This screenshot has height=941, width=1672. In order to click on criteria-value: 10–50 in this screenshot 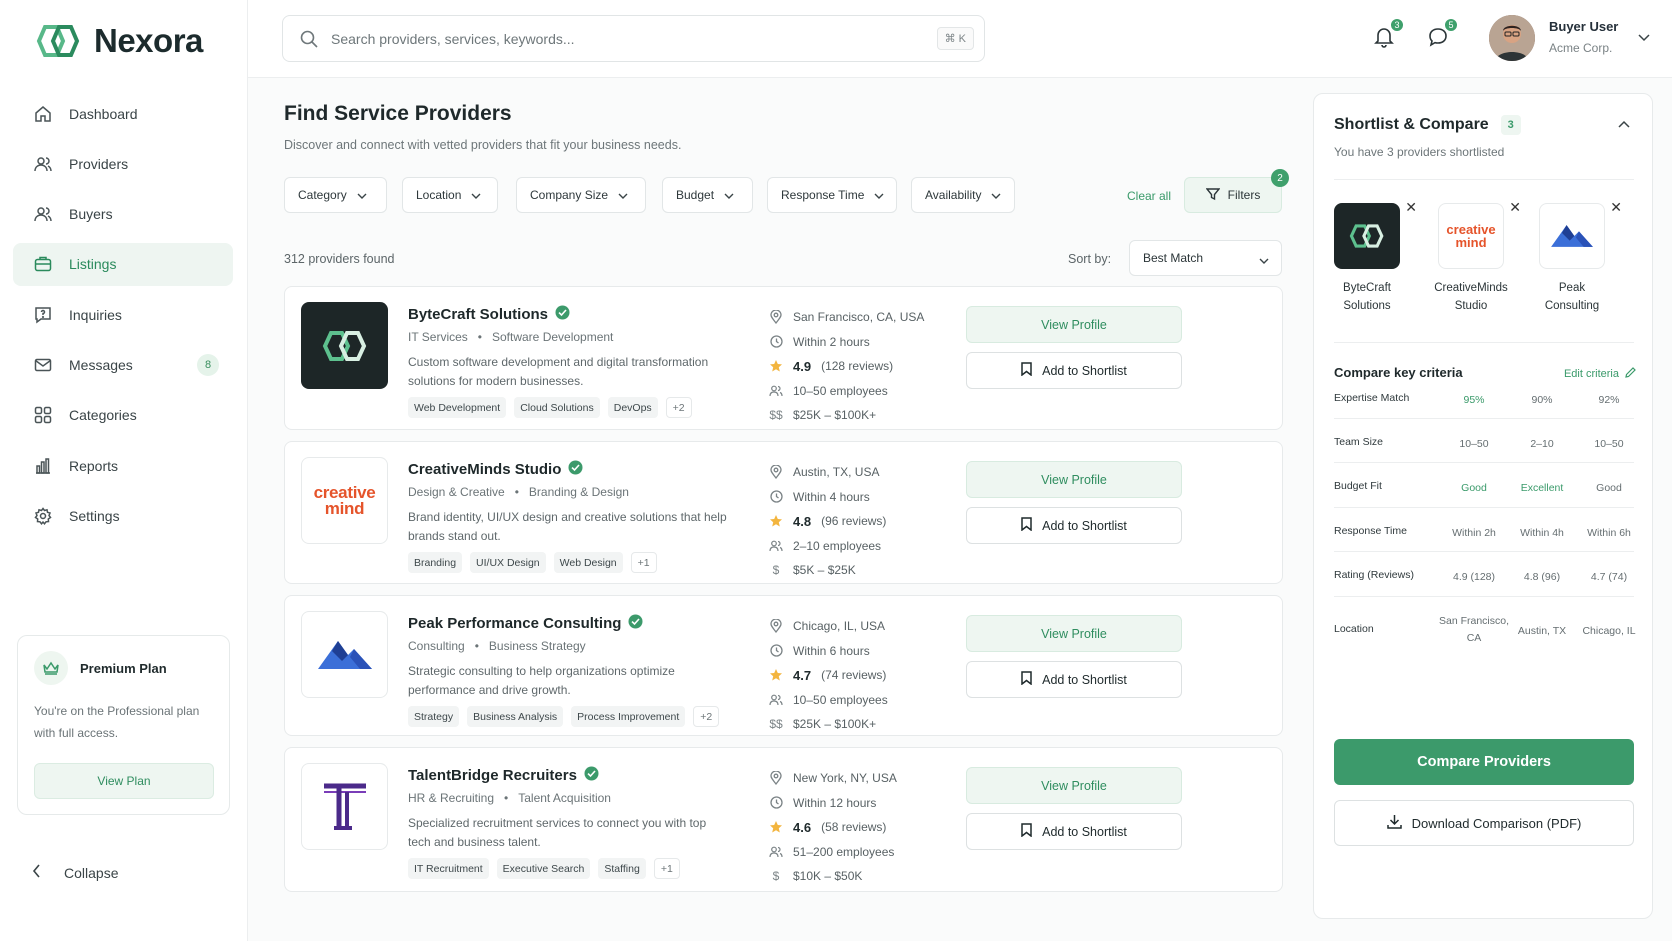, I will do `click(1474, 444)`.